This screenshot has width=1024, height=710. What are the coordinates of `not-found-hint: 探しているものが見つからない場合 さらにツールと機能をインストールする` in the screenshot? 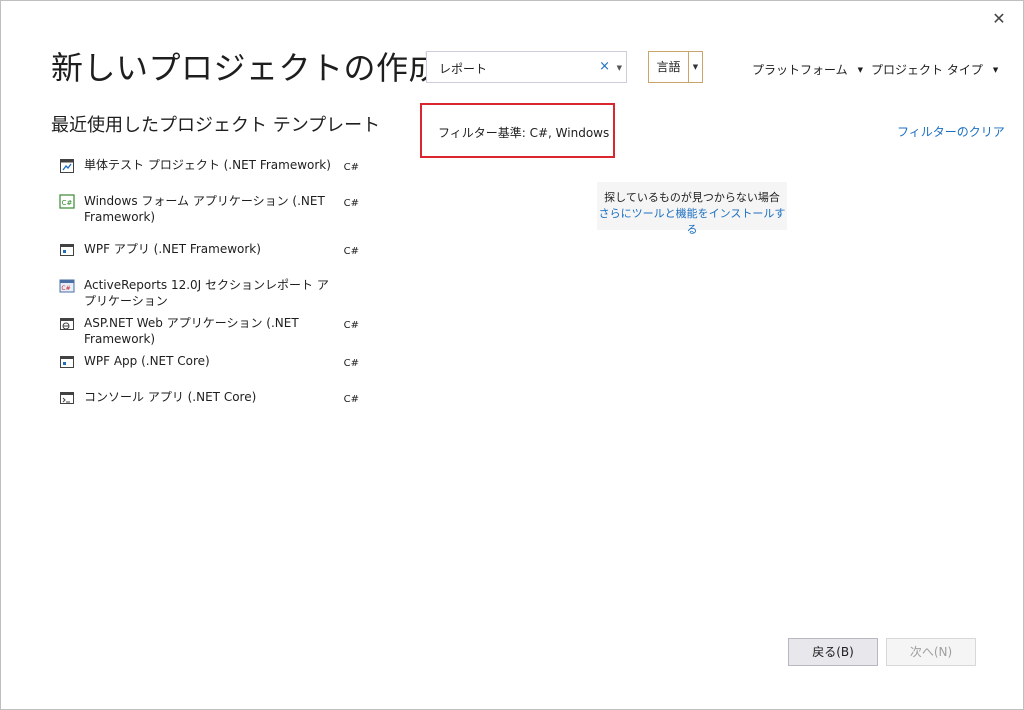 It's located at (692, 209).